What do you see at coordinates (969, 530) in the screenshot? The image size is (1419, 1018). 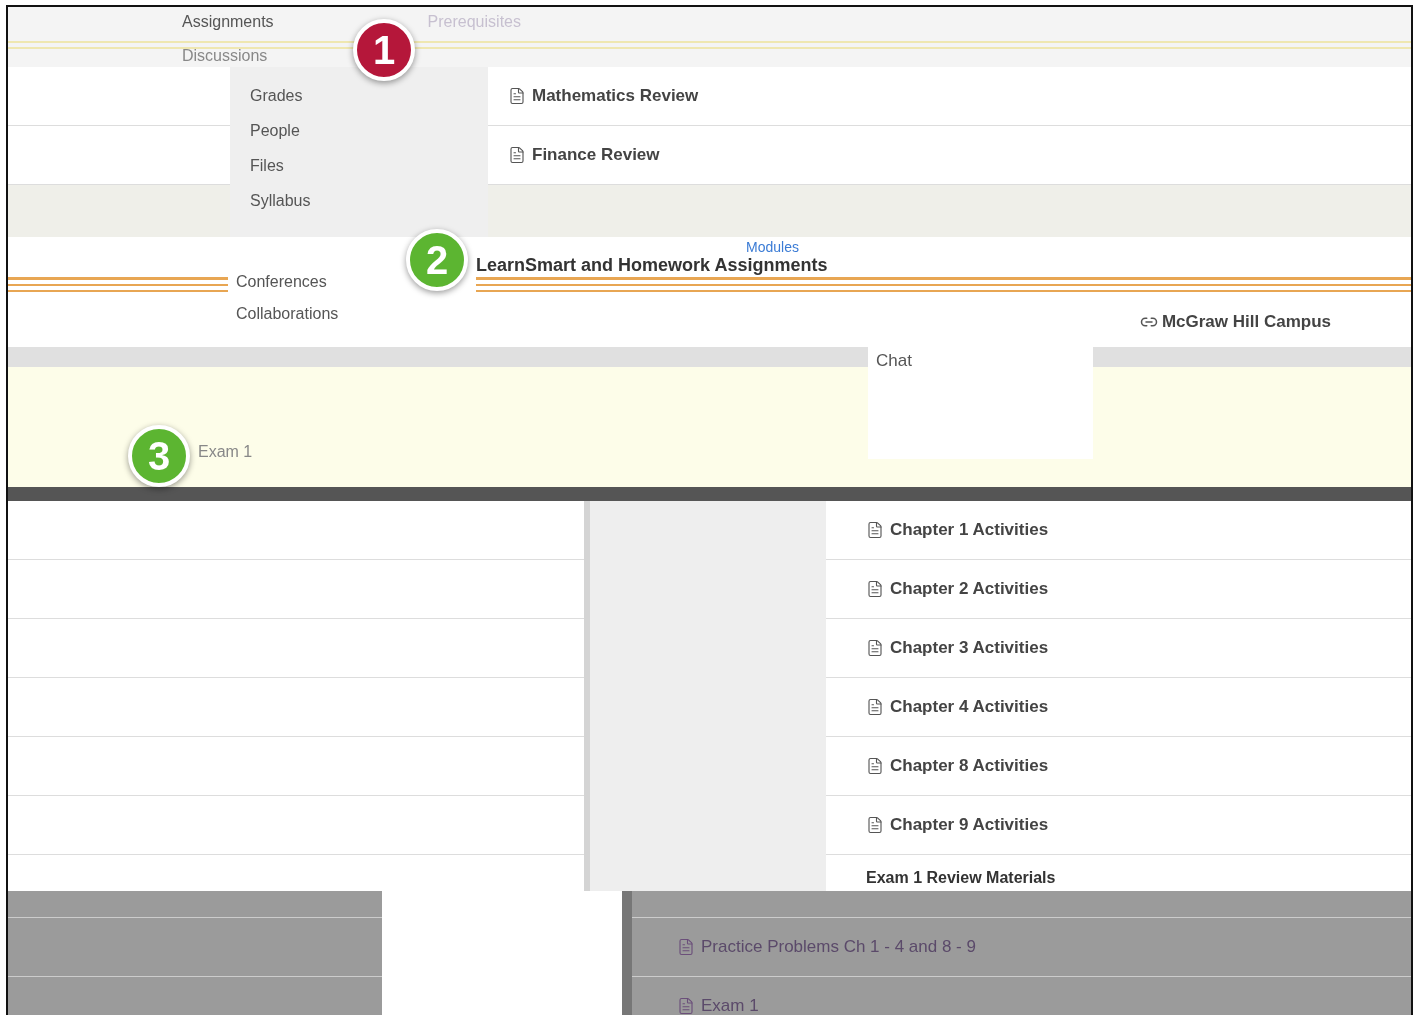 I see `item-link: Chapter 1 Activities` at bounding box center [969, 530].